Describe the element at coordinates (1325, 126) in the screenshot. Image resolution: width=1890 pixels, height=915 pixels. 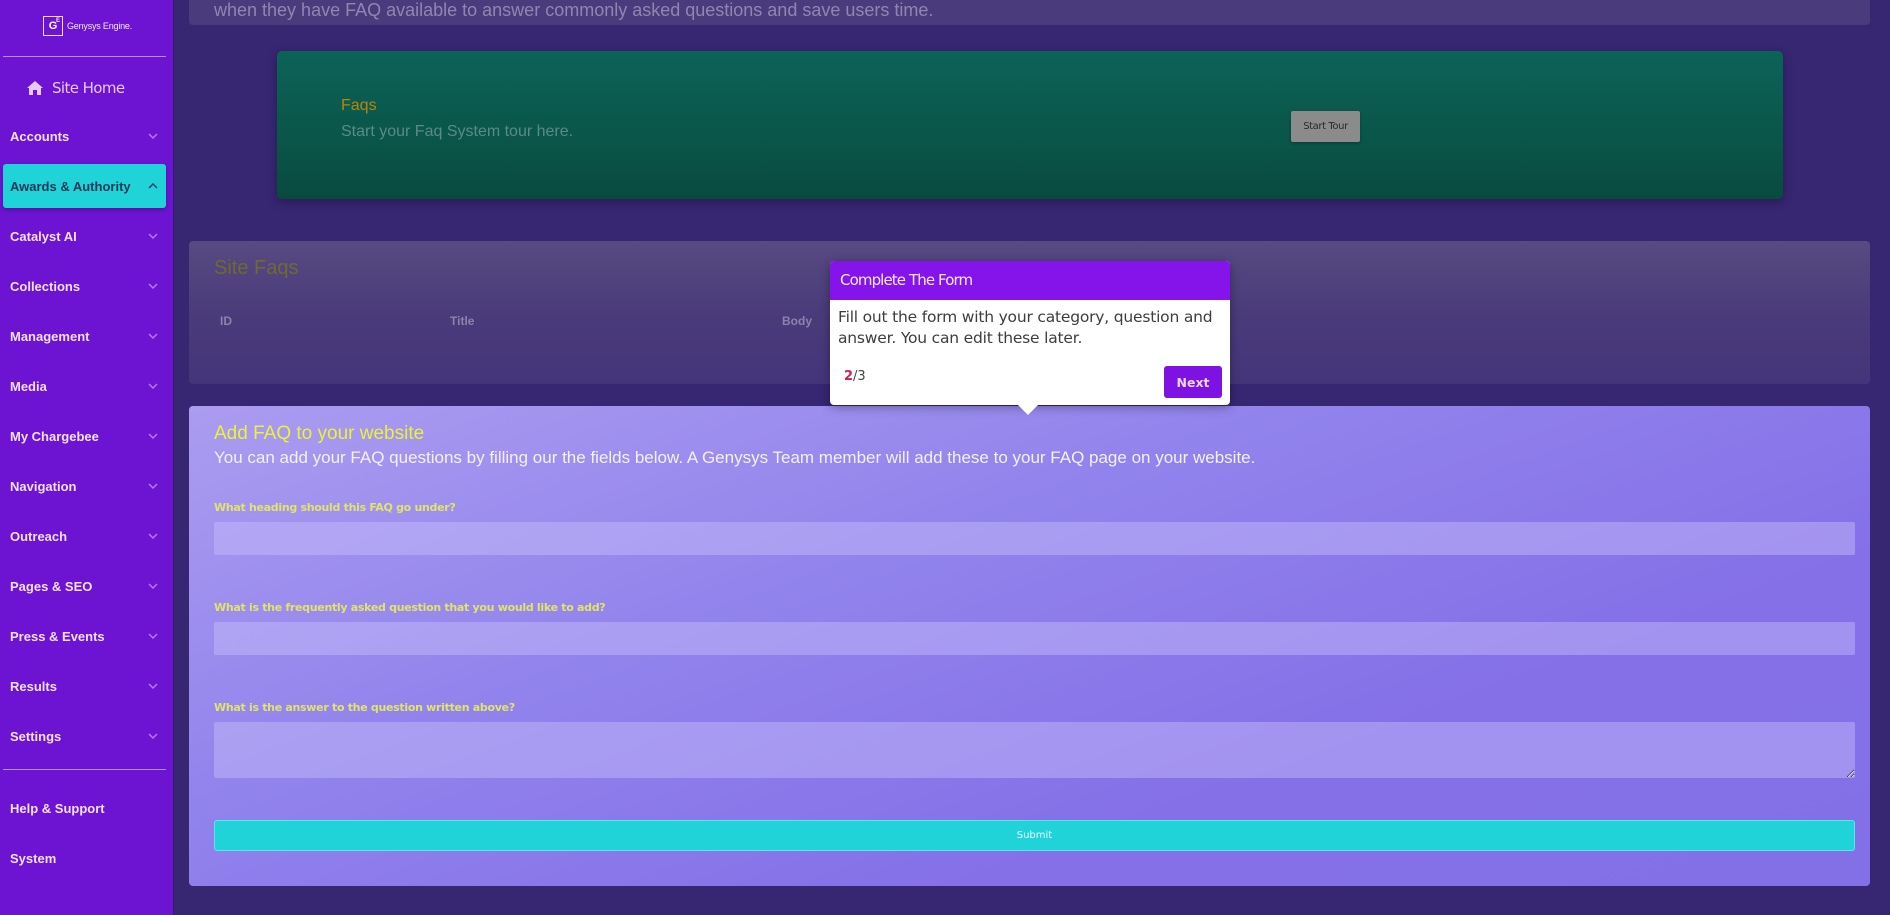
I see `start-tour-button: Start Tour` at that location.